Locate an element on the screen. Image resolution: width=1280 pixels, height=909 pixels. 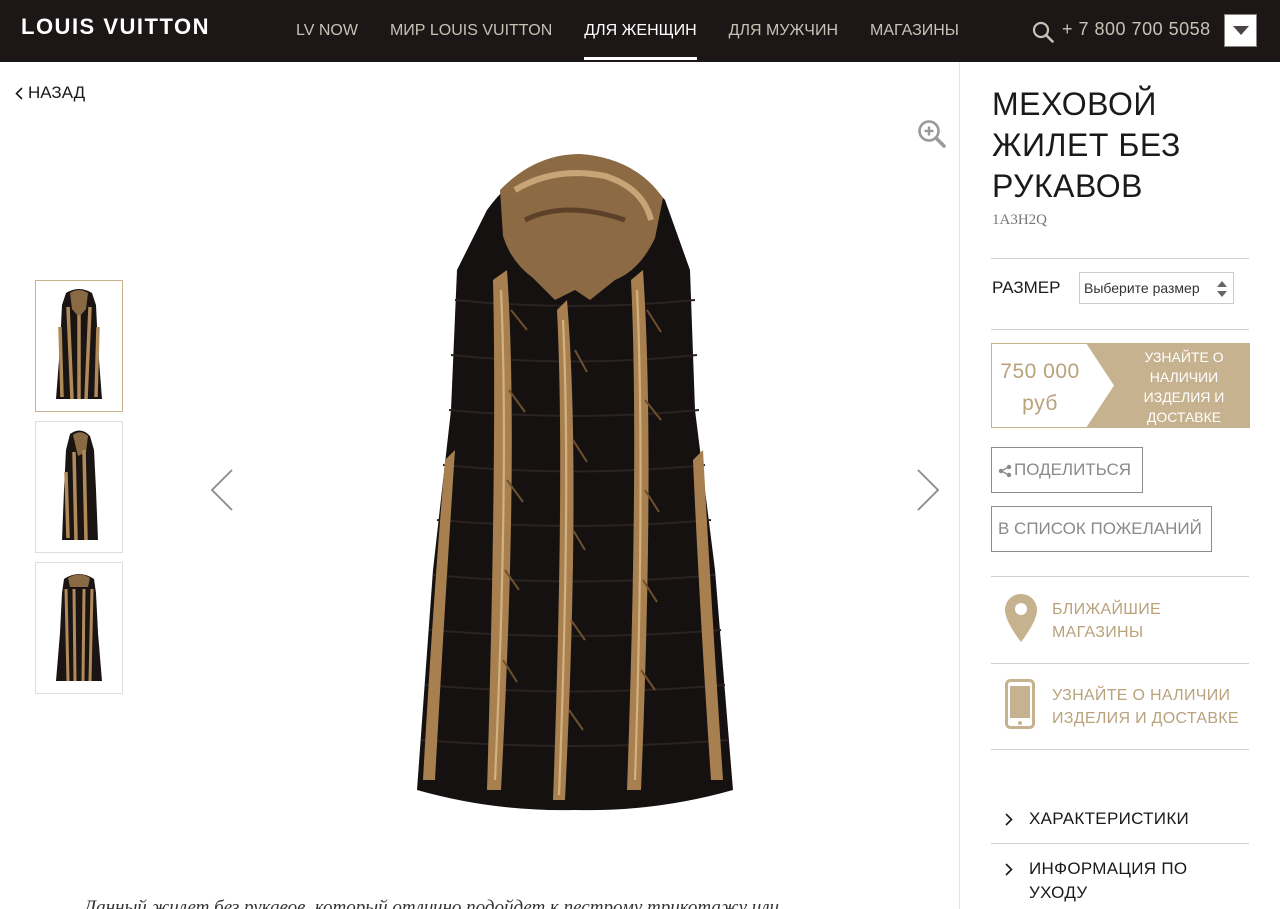
nav-item-stores: МАГАЗИНЫ is located at coordinates (914, 31).